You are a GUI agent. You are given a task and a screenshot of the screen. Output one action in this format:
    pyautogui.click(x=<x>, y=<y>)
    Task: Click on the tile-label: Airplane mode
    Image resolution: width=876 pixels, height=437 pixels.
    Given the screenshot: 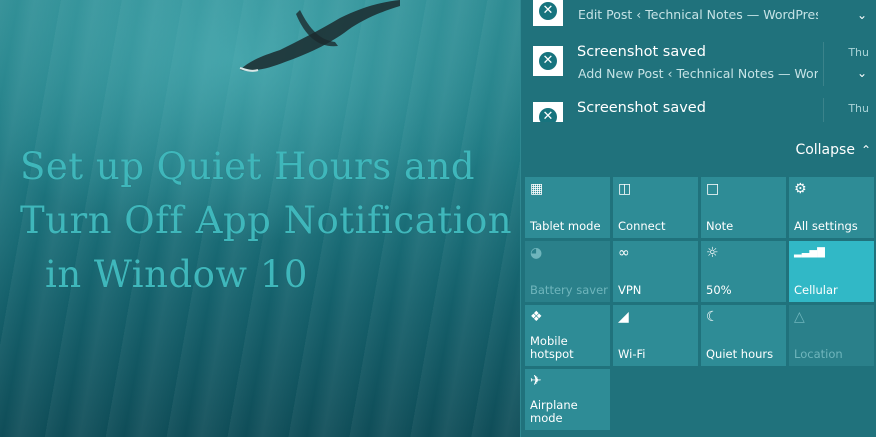 What is the action you would take?
    pyautogui.click(x=554, y=411)
    